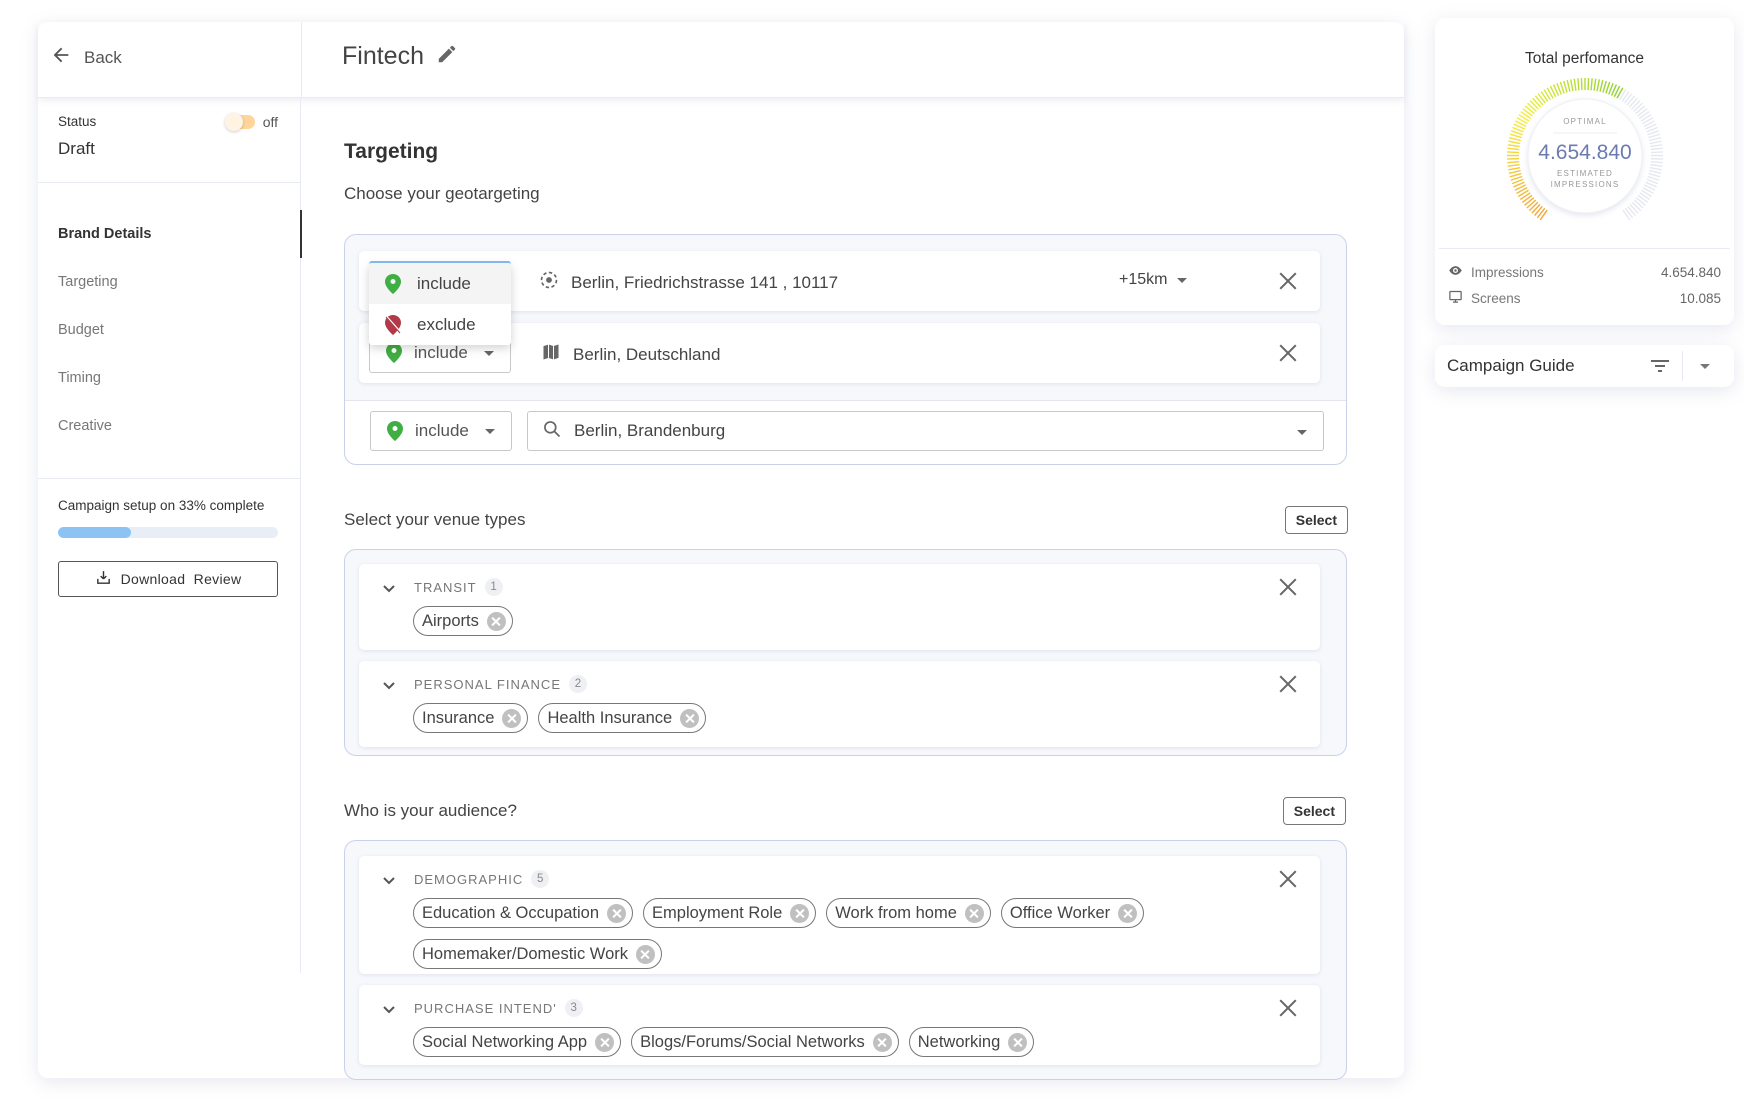 This screenshot has height=1098, width=1744. What do you see at coordinates (169, 330) in the screenshot?
I see `sidebar-item-budget: Budget` at bounding box center [169, 330].